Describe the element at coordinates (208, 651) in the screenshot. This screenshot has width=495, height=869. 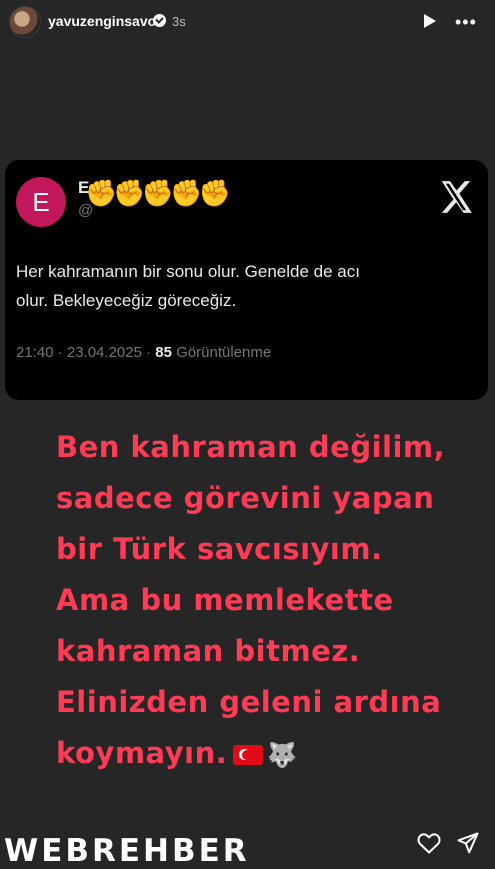
I see `caption-line: kahraman bitmez.` at that location.